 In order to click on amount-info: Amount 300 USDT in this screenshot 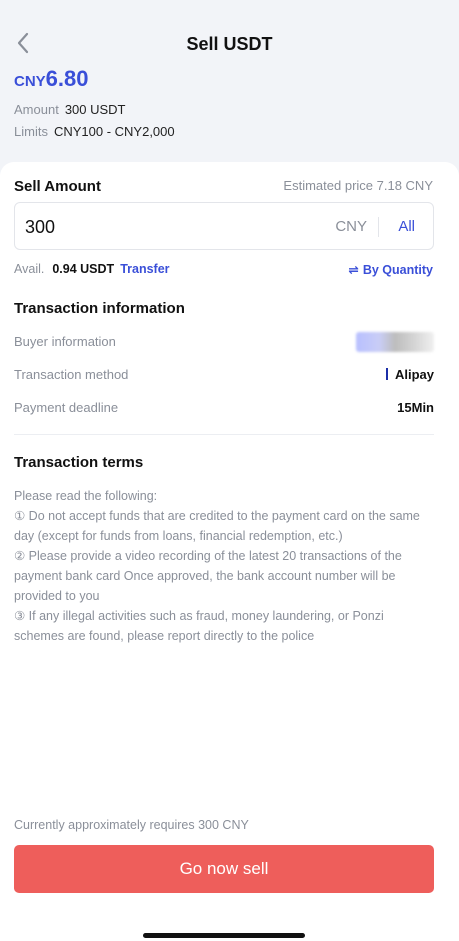, I will do `click(70, 109)`.